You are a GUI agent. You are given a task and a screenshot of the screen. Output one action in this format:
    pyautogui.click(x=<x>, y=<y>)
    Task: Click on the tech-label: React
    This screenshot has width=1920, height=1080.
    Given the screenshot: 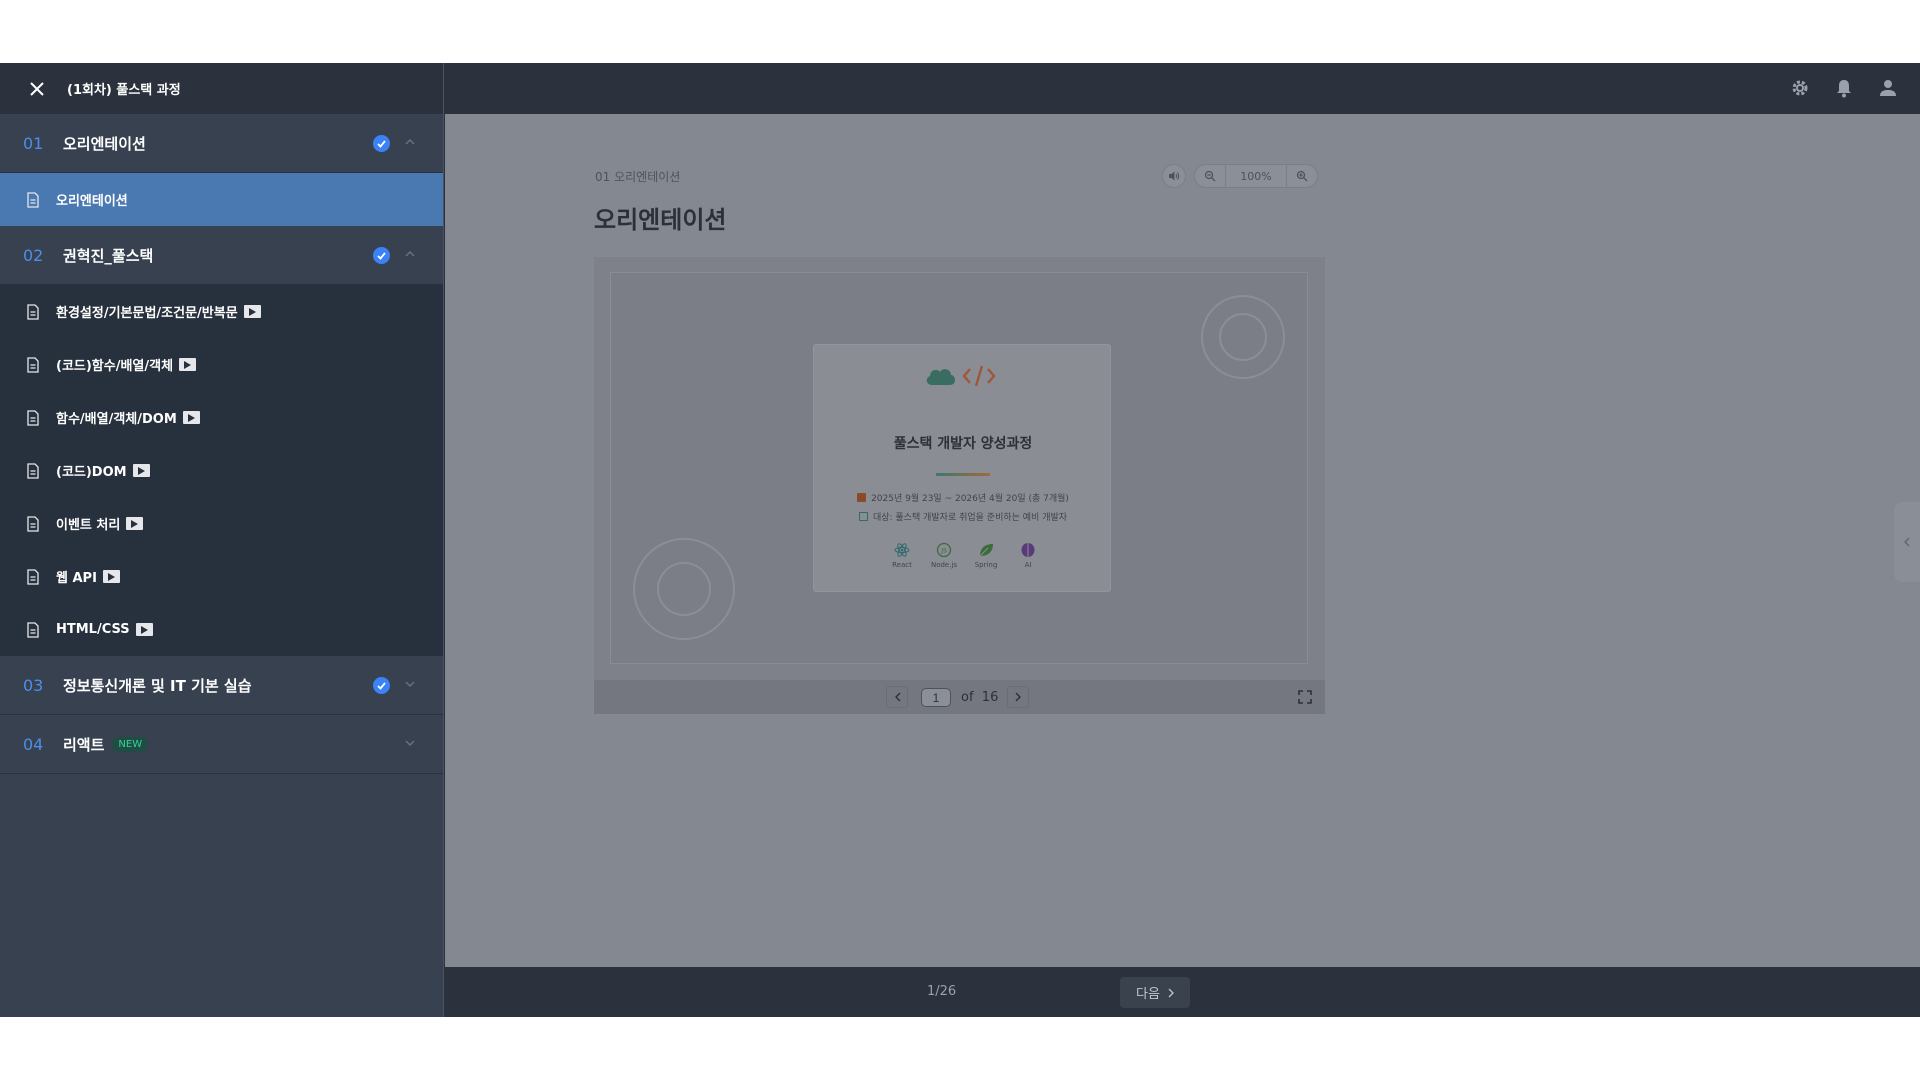 What is the action you would take?
    pyautogui.click(x=902, y=565)
    